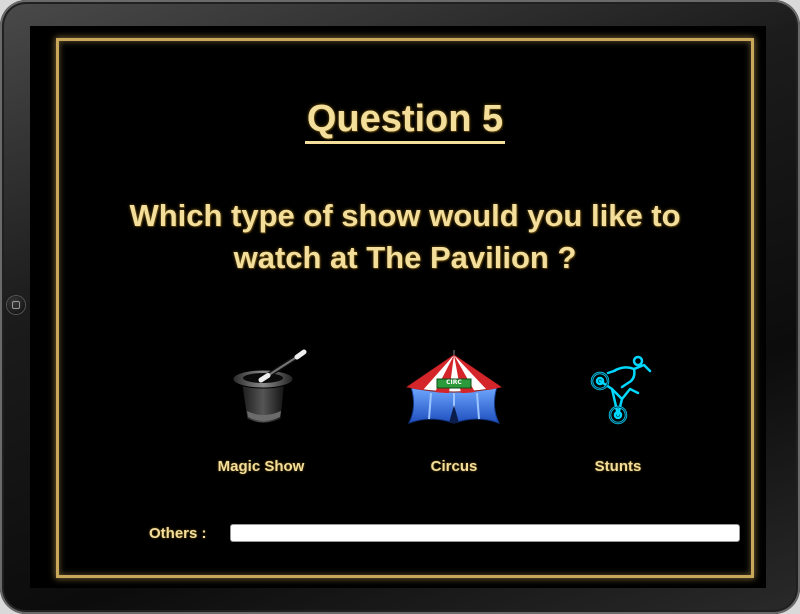 This screenshot has height=614, width=800. I want to click on home-button, so click(16, 305).